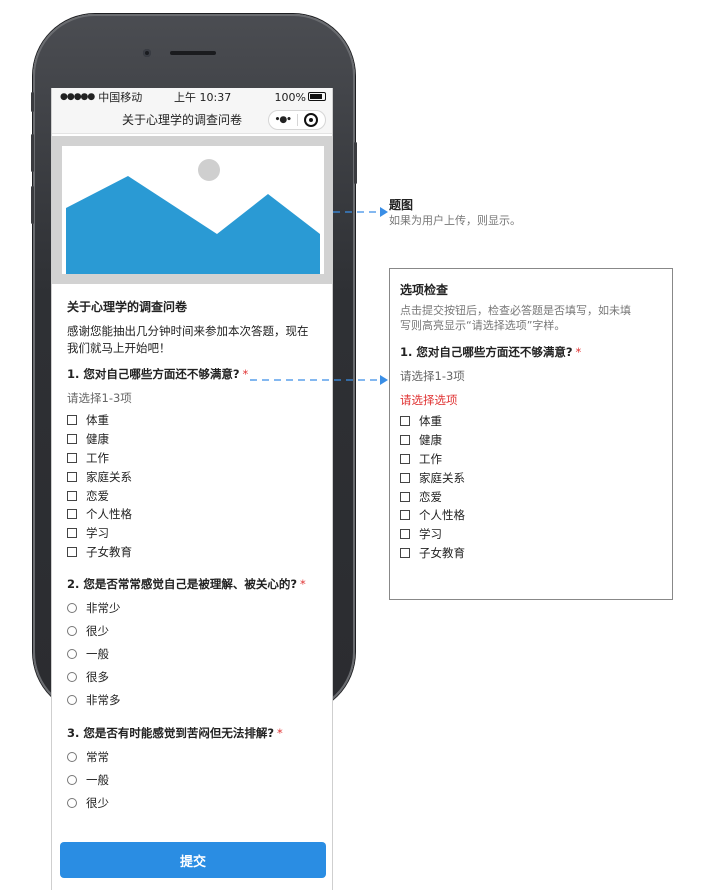 This screenshot has height=890, width=711. Describe the element at coordinates (384, 380) in the screenshot. I see `arrow-head-check` at that location.